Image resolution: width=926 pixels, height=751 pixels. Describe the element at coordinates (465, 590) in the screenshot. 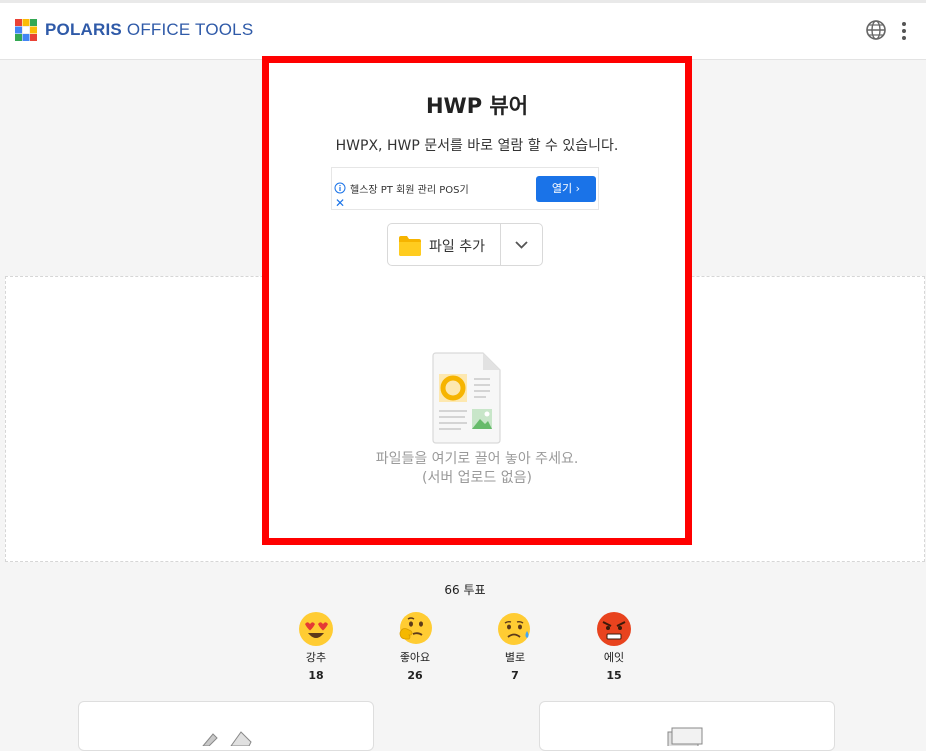

I see `vote-total: 66 투표` at that location.